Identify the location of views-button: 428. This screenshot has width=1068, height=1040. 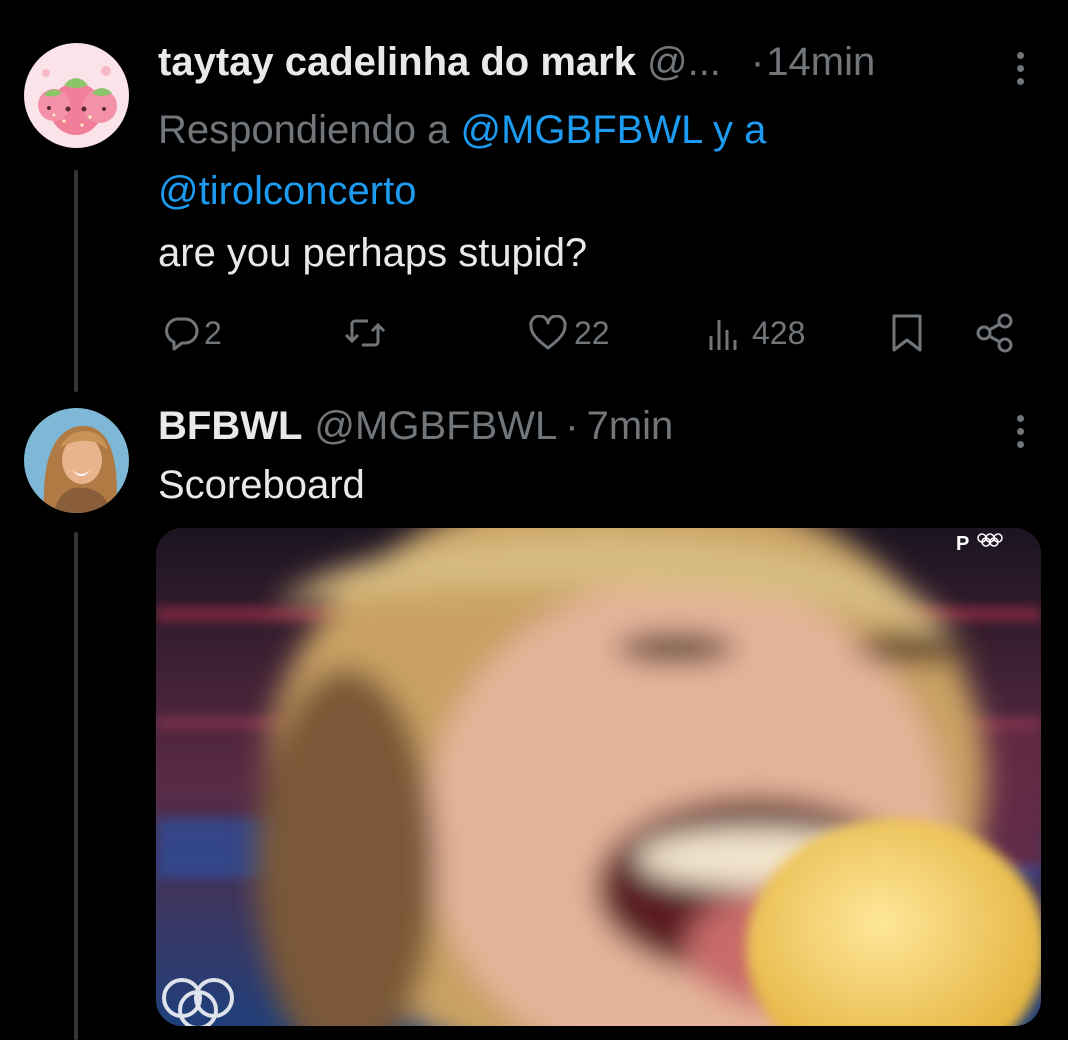
(755, 333).